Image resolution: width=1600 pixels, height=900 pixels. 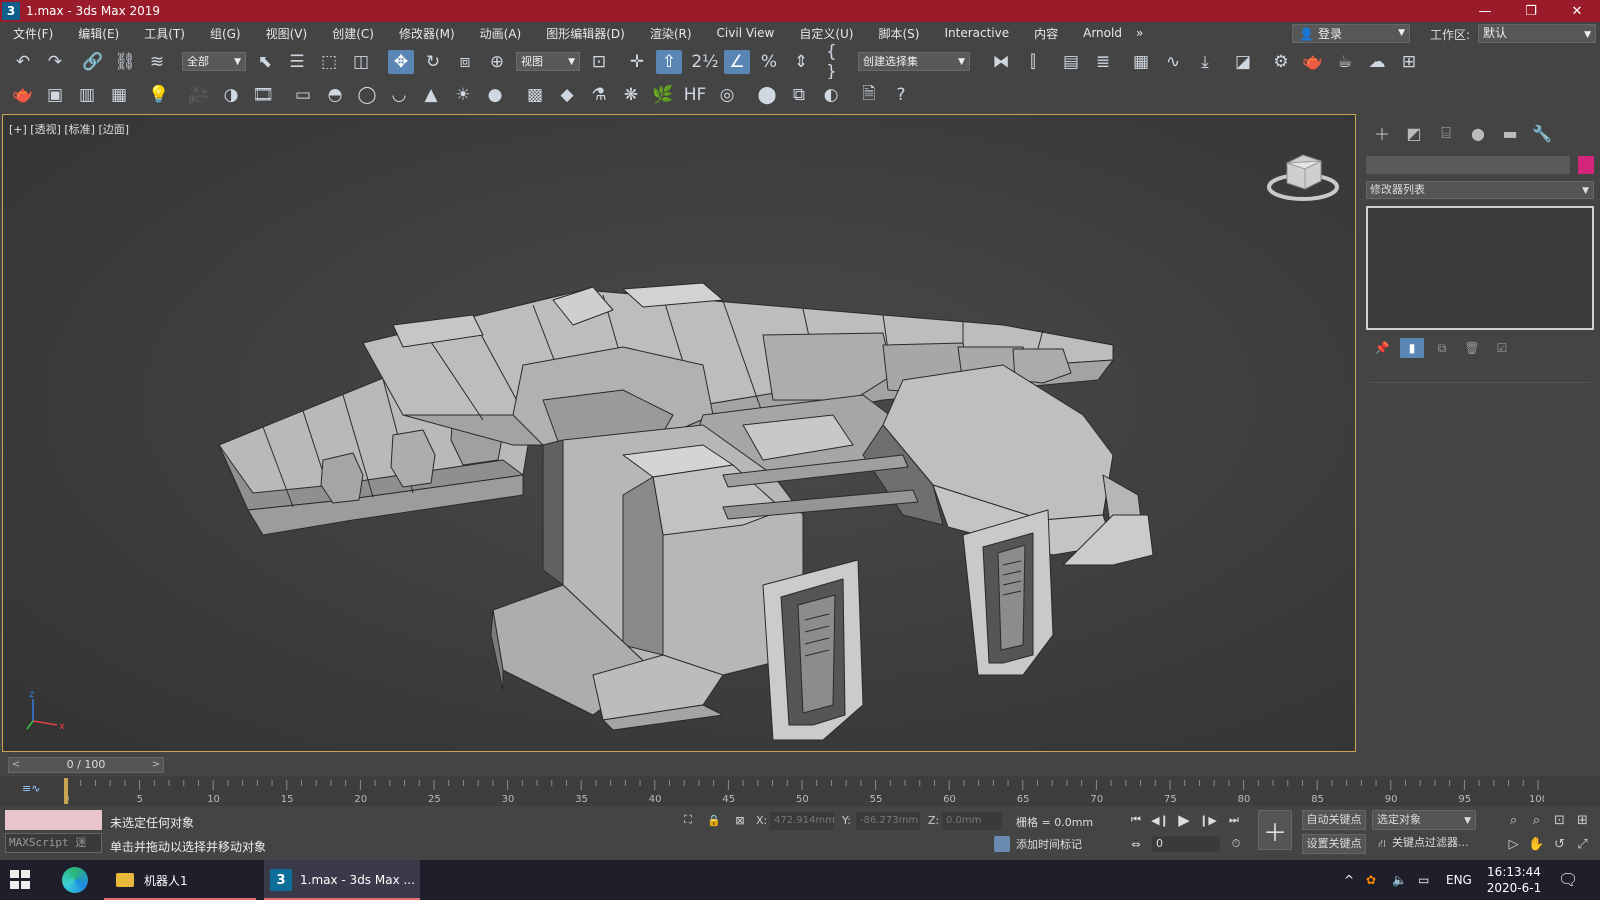 What do you see at coordinates (1412, 348) in the screenshot?
I see `show-end-result-icon: ▮` at bounding box center [1412, 348].